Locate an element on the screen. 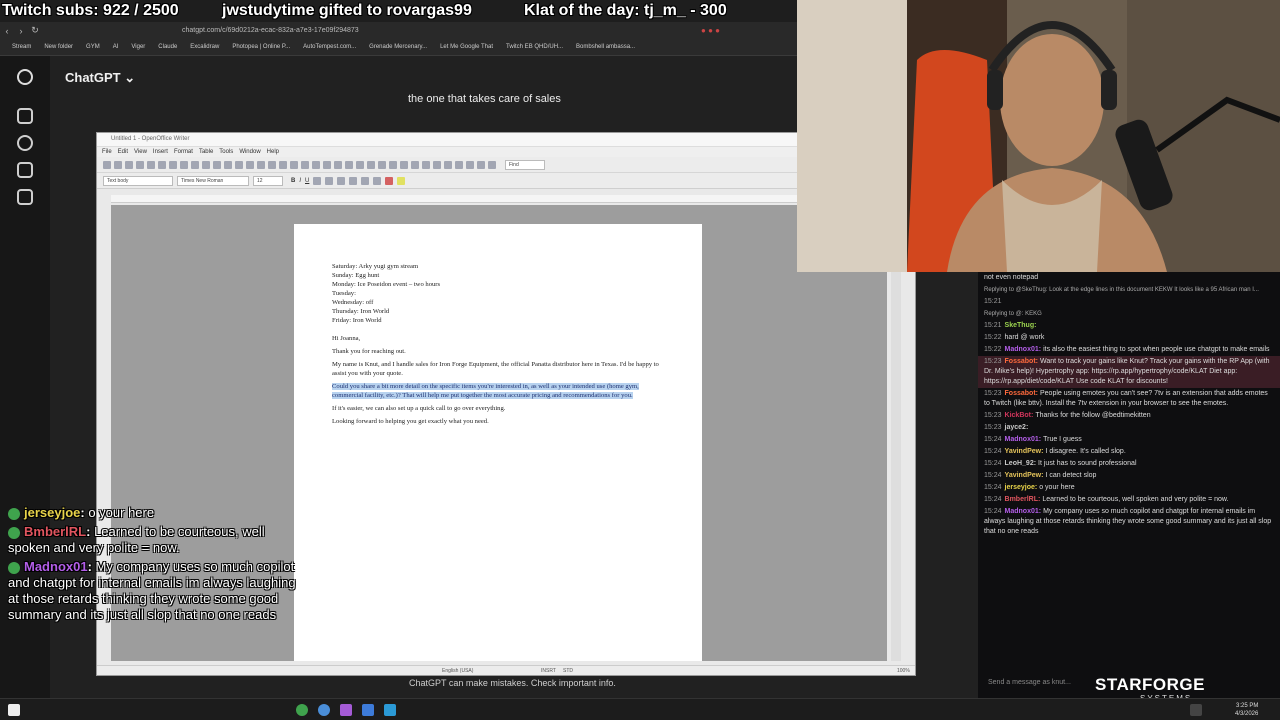 This screenshot has height=720, width=1280. whatsapp-icon is located at coordinates (302, 710).